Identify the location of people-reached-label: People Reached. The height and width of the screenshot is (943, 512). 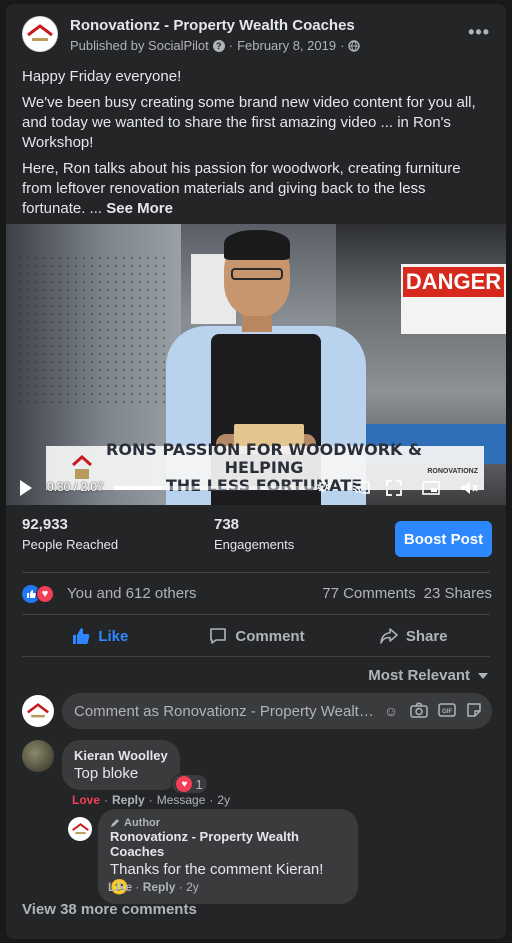
(70, 544).